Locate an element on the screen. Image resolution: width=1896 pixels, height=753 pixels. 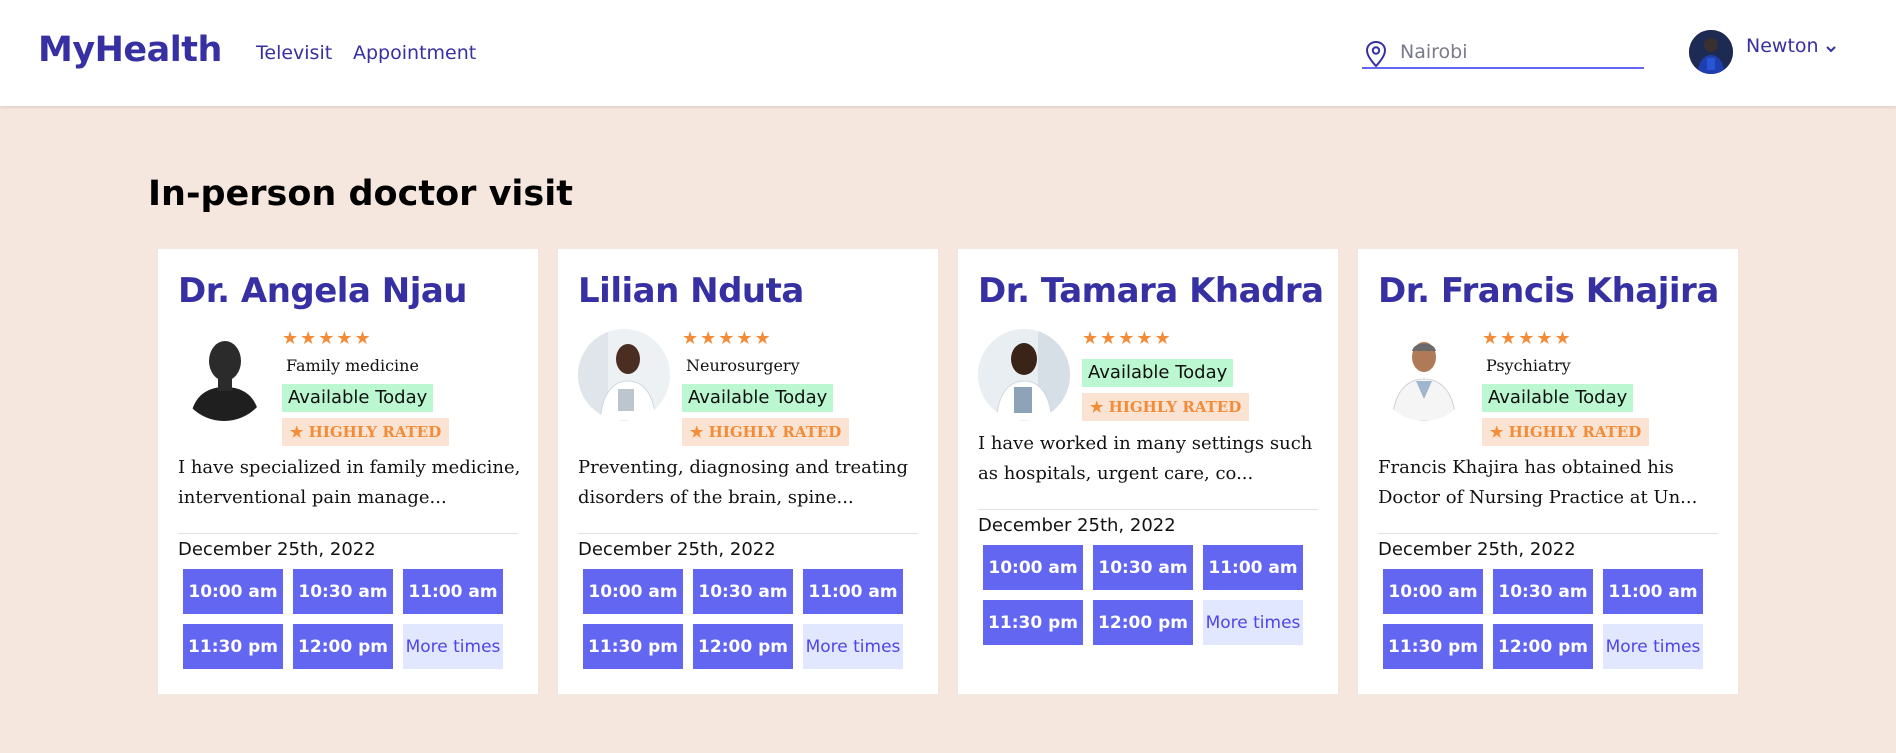
doctor-specialty: Psychiatry is located at coordinates (1528, 365).